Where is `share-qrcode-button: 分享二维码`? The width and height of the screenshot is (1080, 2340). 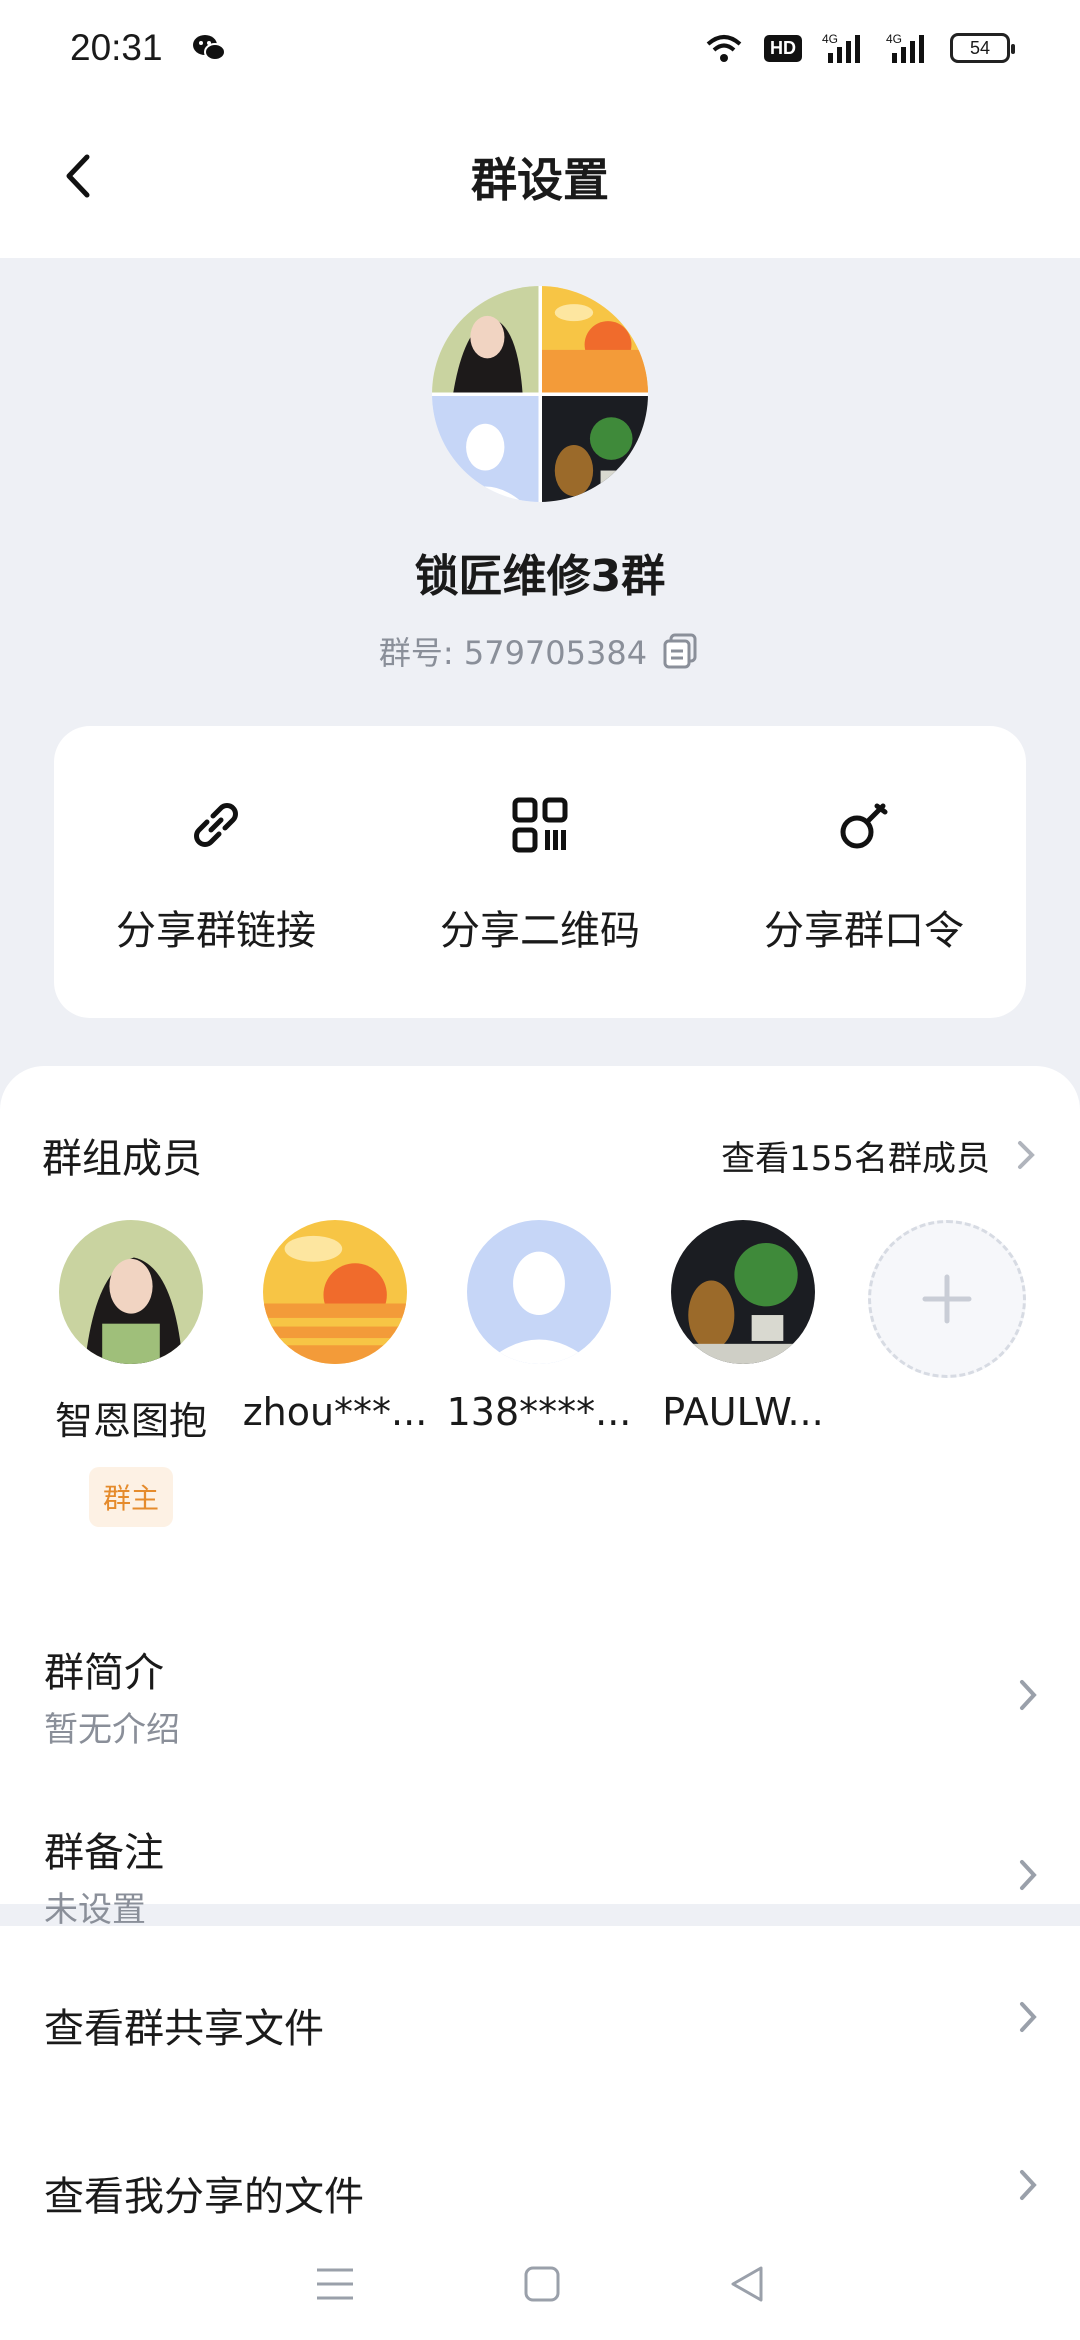
share-qrcode-button: 分享二维码 is located at coordinates (540, 872).